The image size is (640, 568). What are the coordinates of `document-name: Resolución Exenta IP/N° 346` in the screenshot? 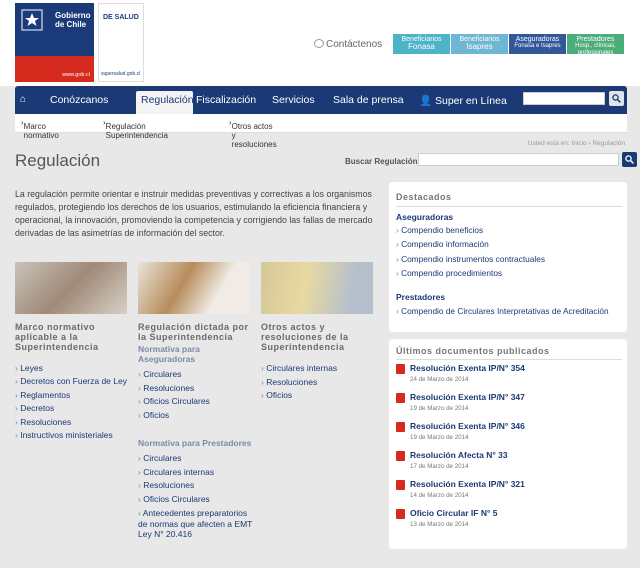 It's located at (467, 426).